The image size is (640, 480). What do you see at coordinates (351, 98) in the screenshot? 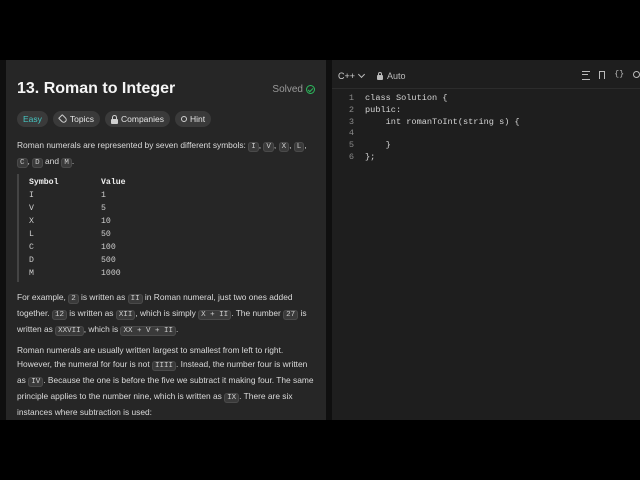
I see `line-number: 1` at bounding box center [351, 98].